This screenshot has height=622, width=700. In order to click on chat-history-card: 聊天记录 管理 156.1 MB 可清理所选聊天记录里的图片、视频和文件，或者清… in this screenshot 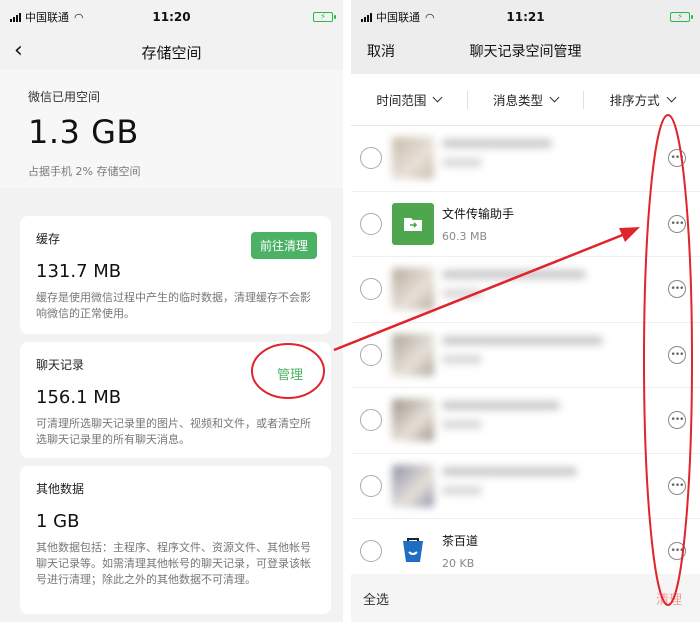, I will do `click(175, 400)`.